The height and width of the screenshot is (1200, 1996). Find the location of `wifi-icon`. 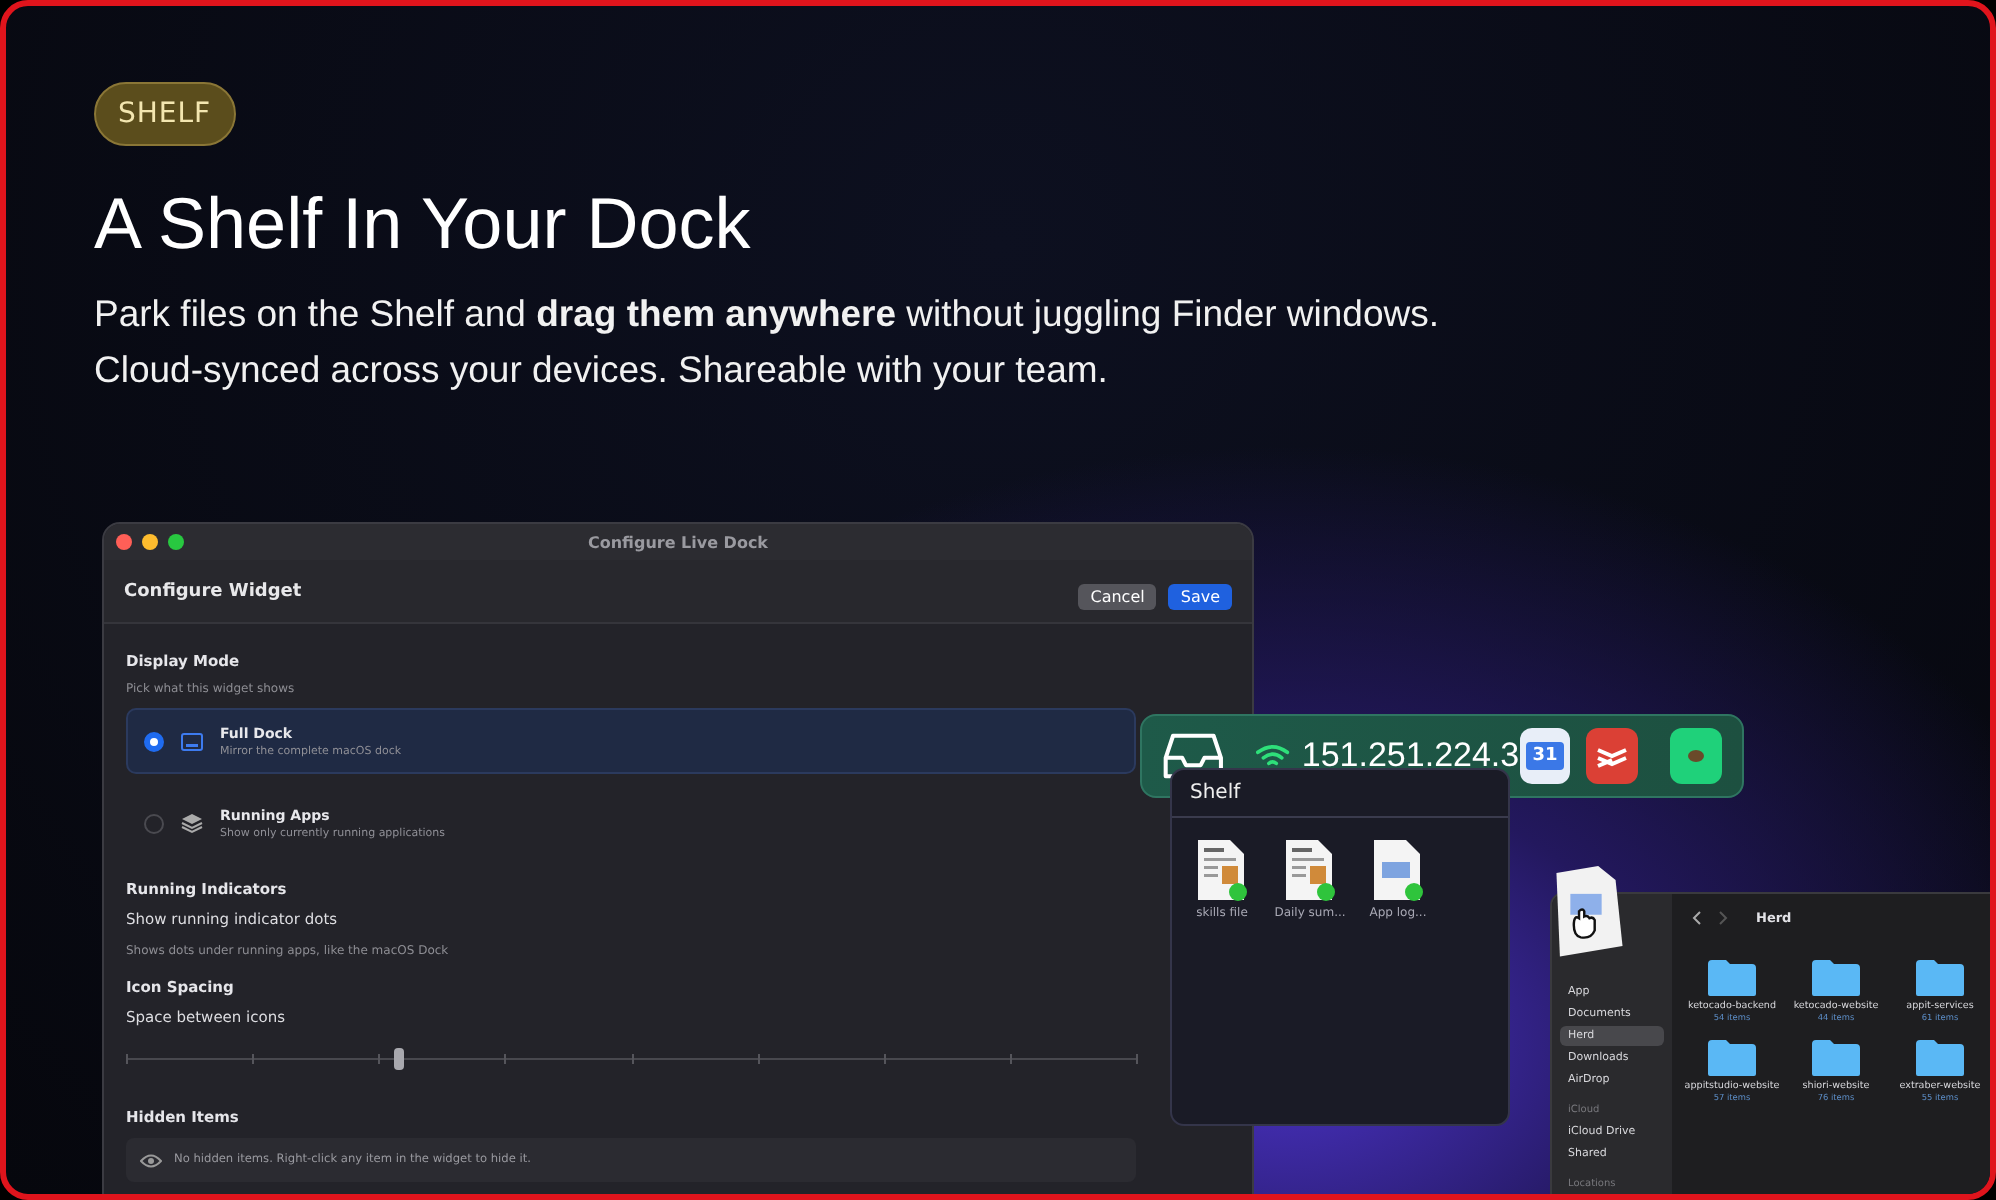

wifi-icon is located at coordinates (1273, 756).